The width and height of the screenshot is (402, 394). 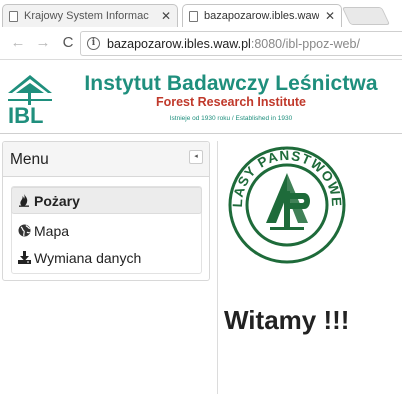 What do you see at coordinates (217, 267) in the screenshot?
I see `main-divider` at bounding box center [217, 267].